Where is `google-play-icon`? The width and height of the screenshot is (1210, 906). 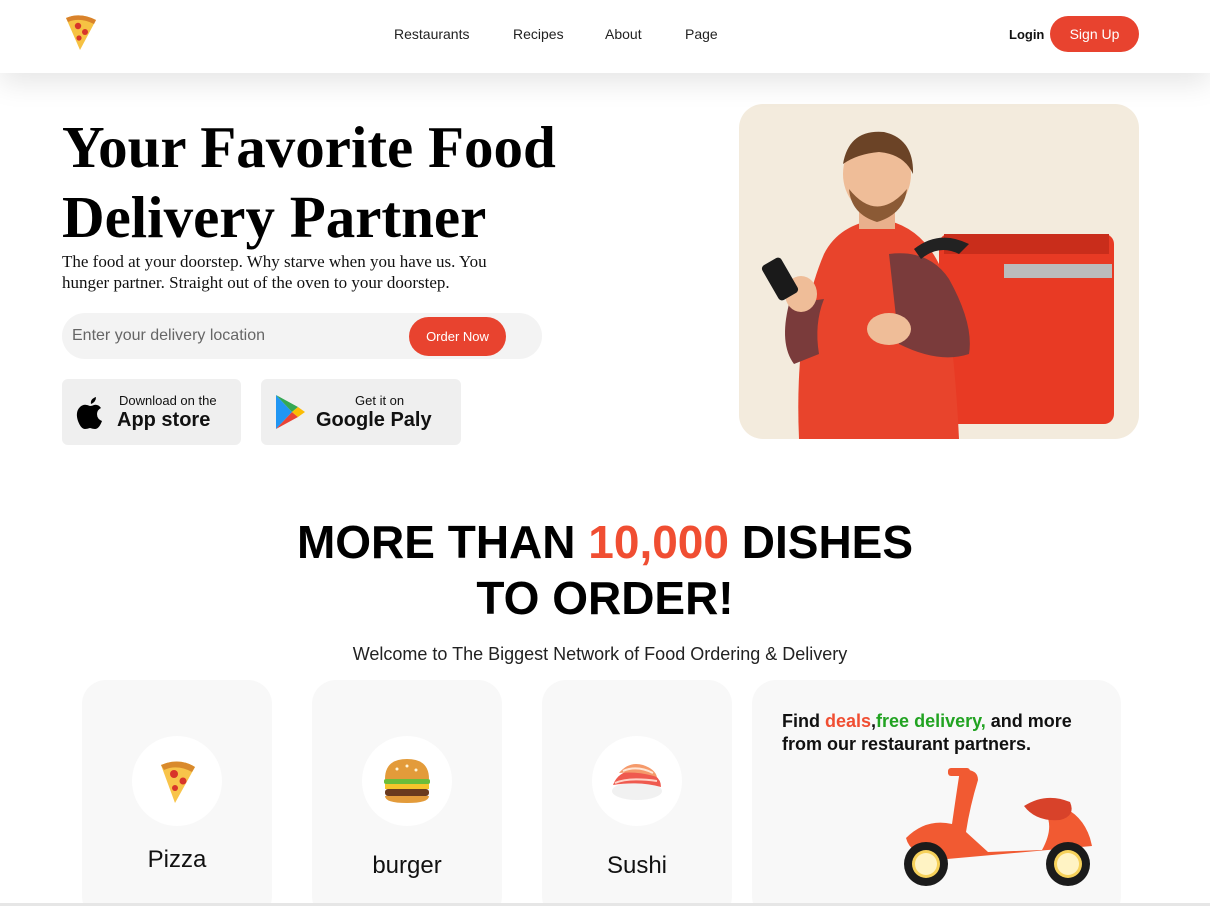 google-play-icon is located at coordinates (290, 414).